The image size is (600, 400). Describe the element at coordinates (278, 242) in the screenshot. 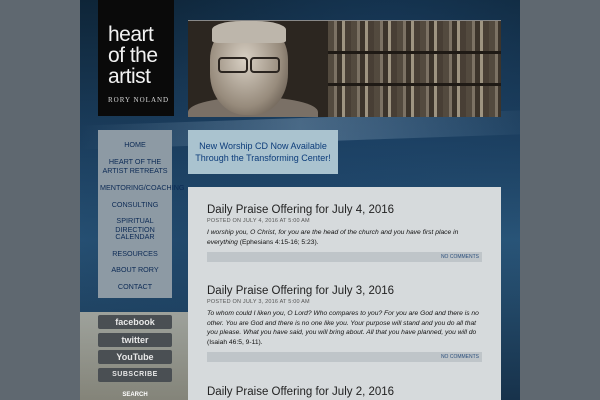

I see `post-reference: (Ephesians 4:15-16; 5:23).` at that location.